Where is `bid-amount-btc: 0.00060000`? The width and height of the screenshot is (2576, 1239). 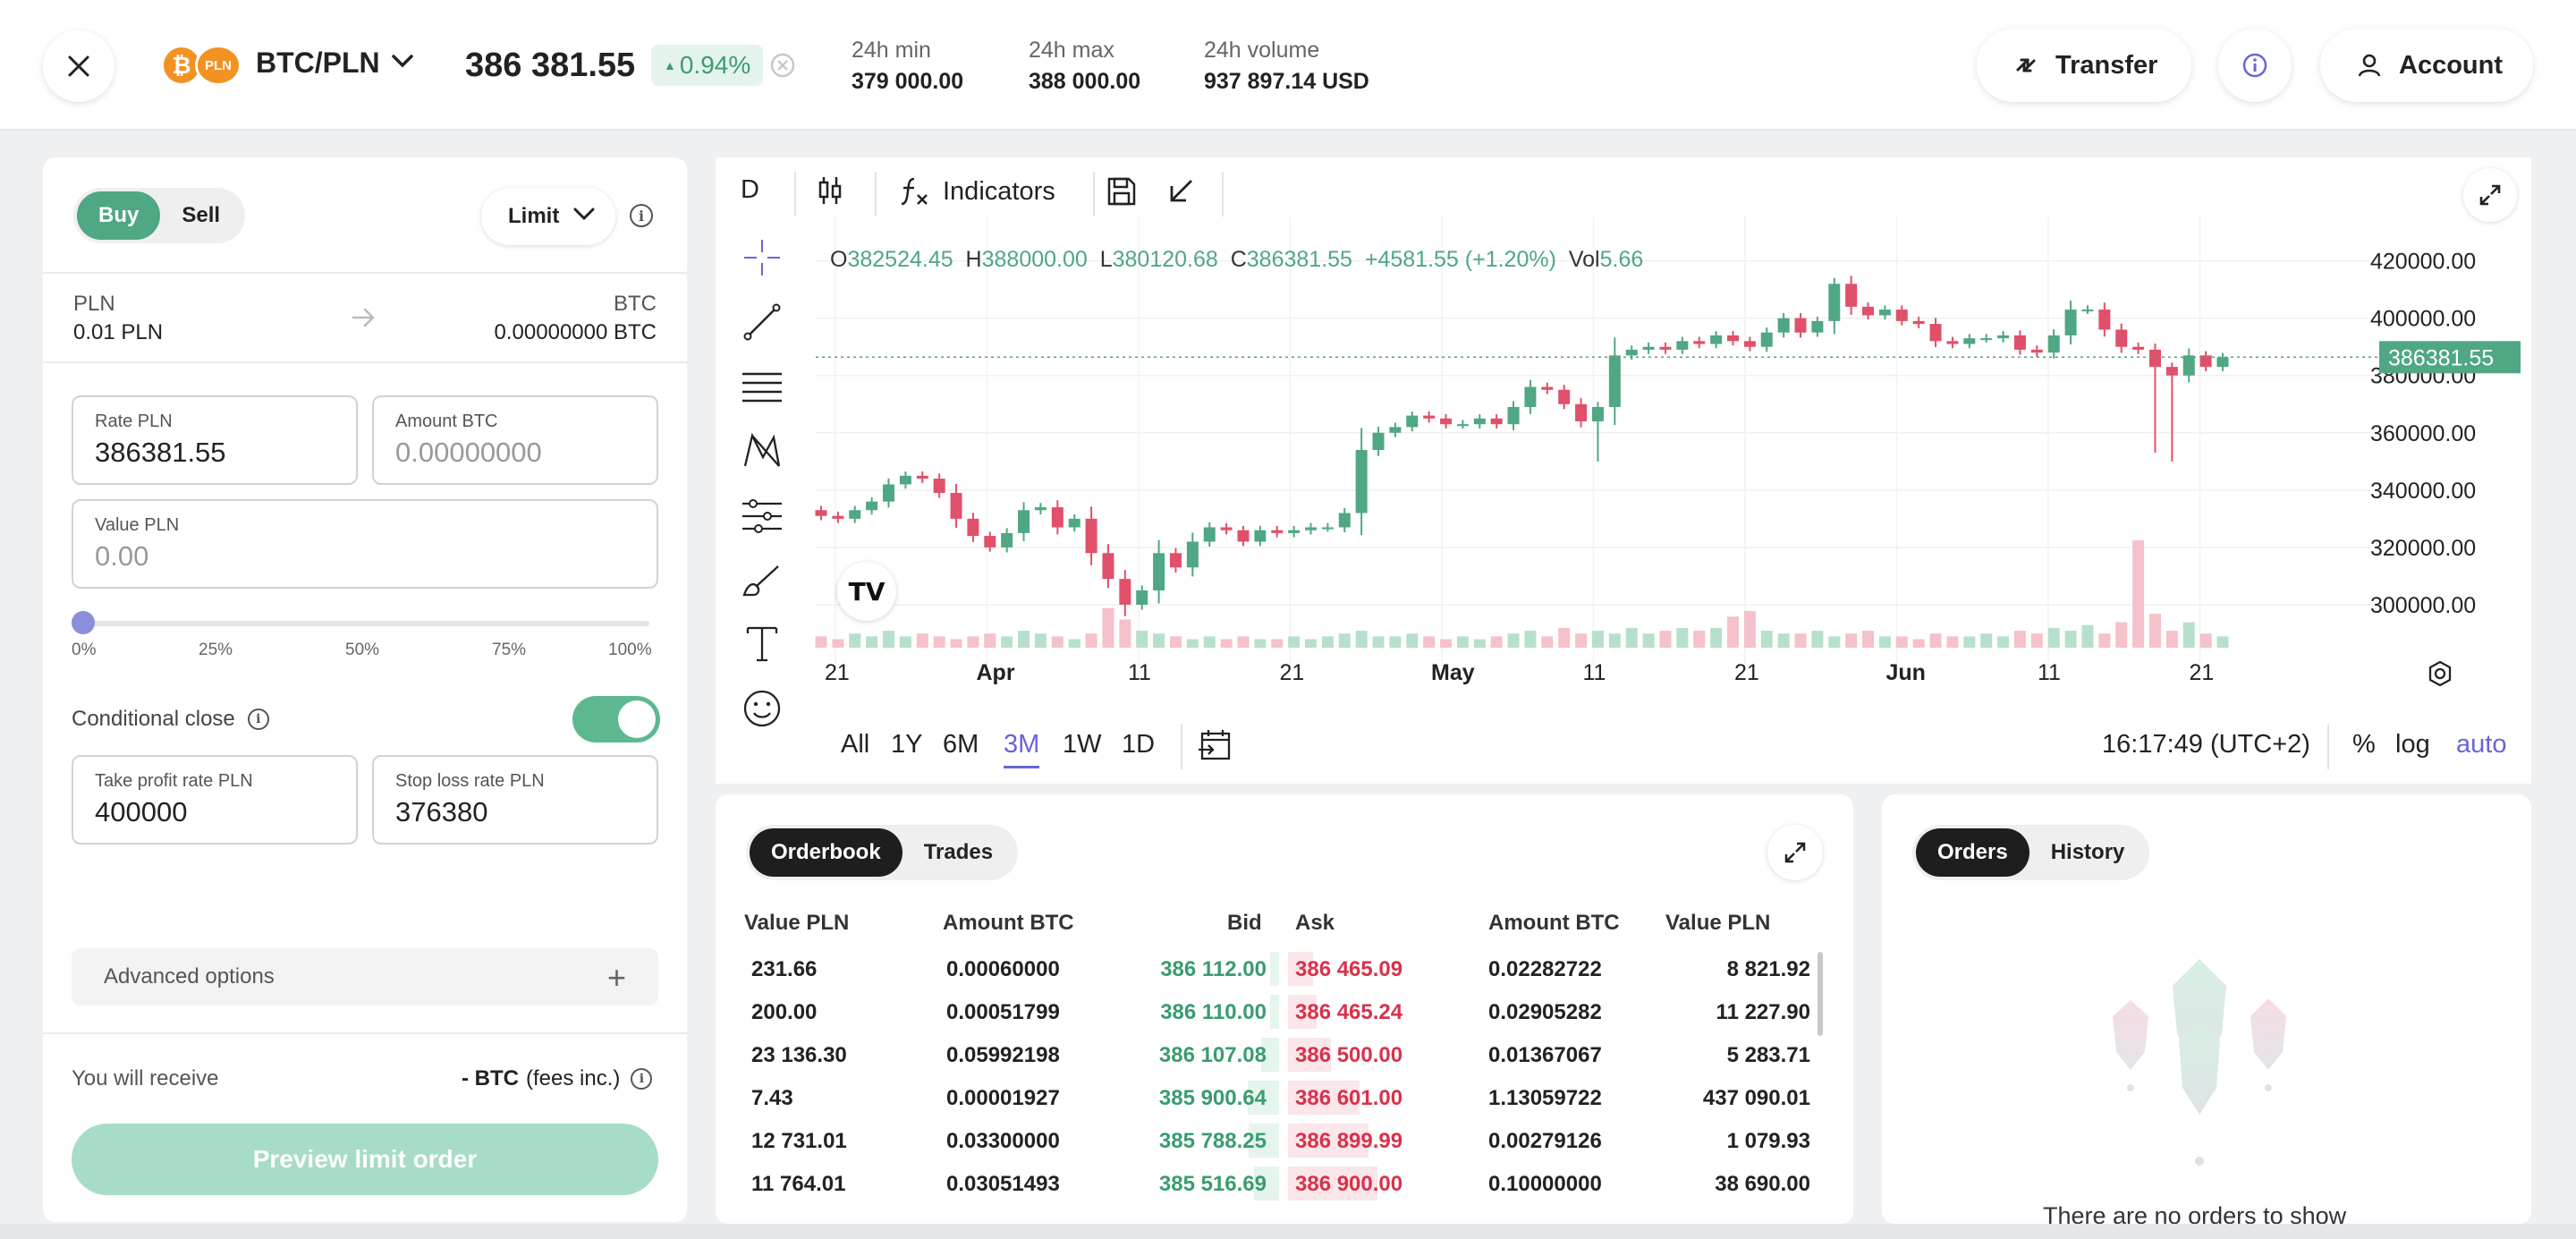
bid-amount-btc: 0.00060000 is located at coordinates (1003, 969).